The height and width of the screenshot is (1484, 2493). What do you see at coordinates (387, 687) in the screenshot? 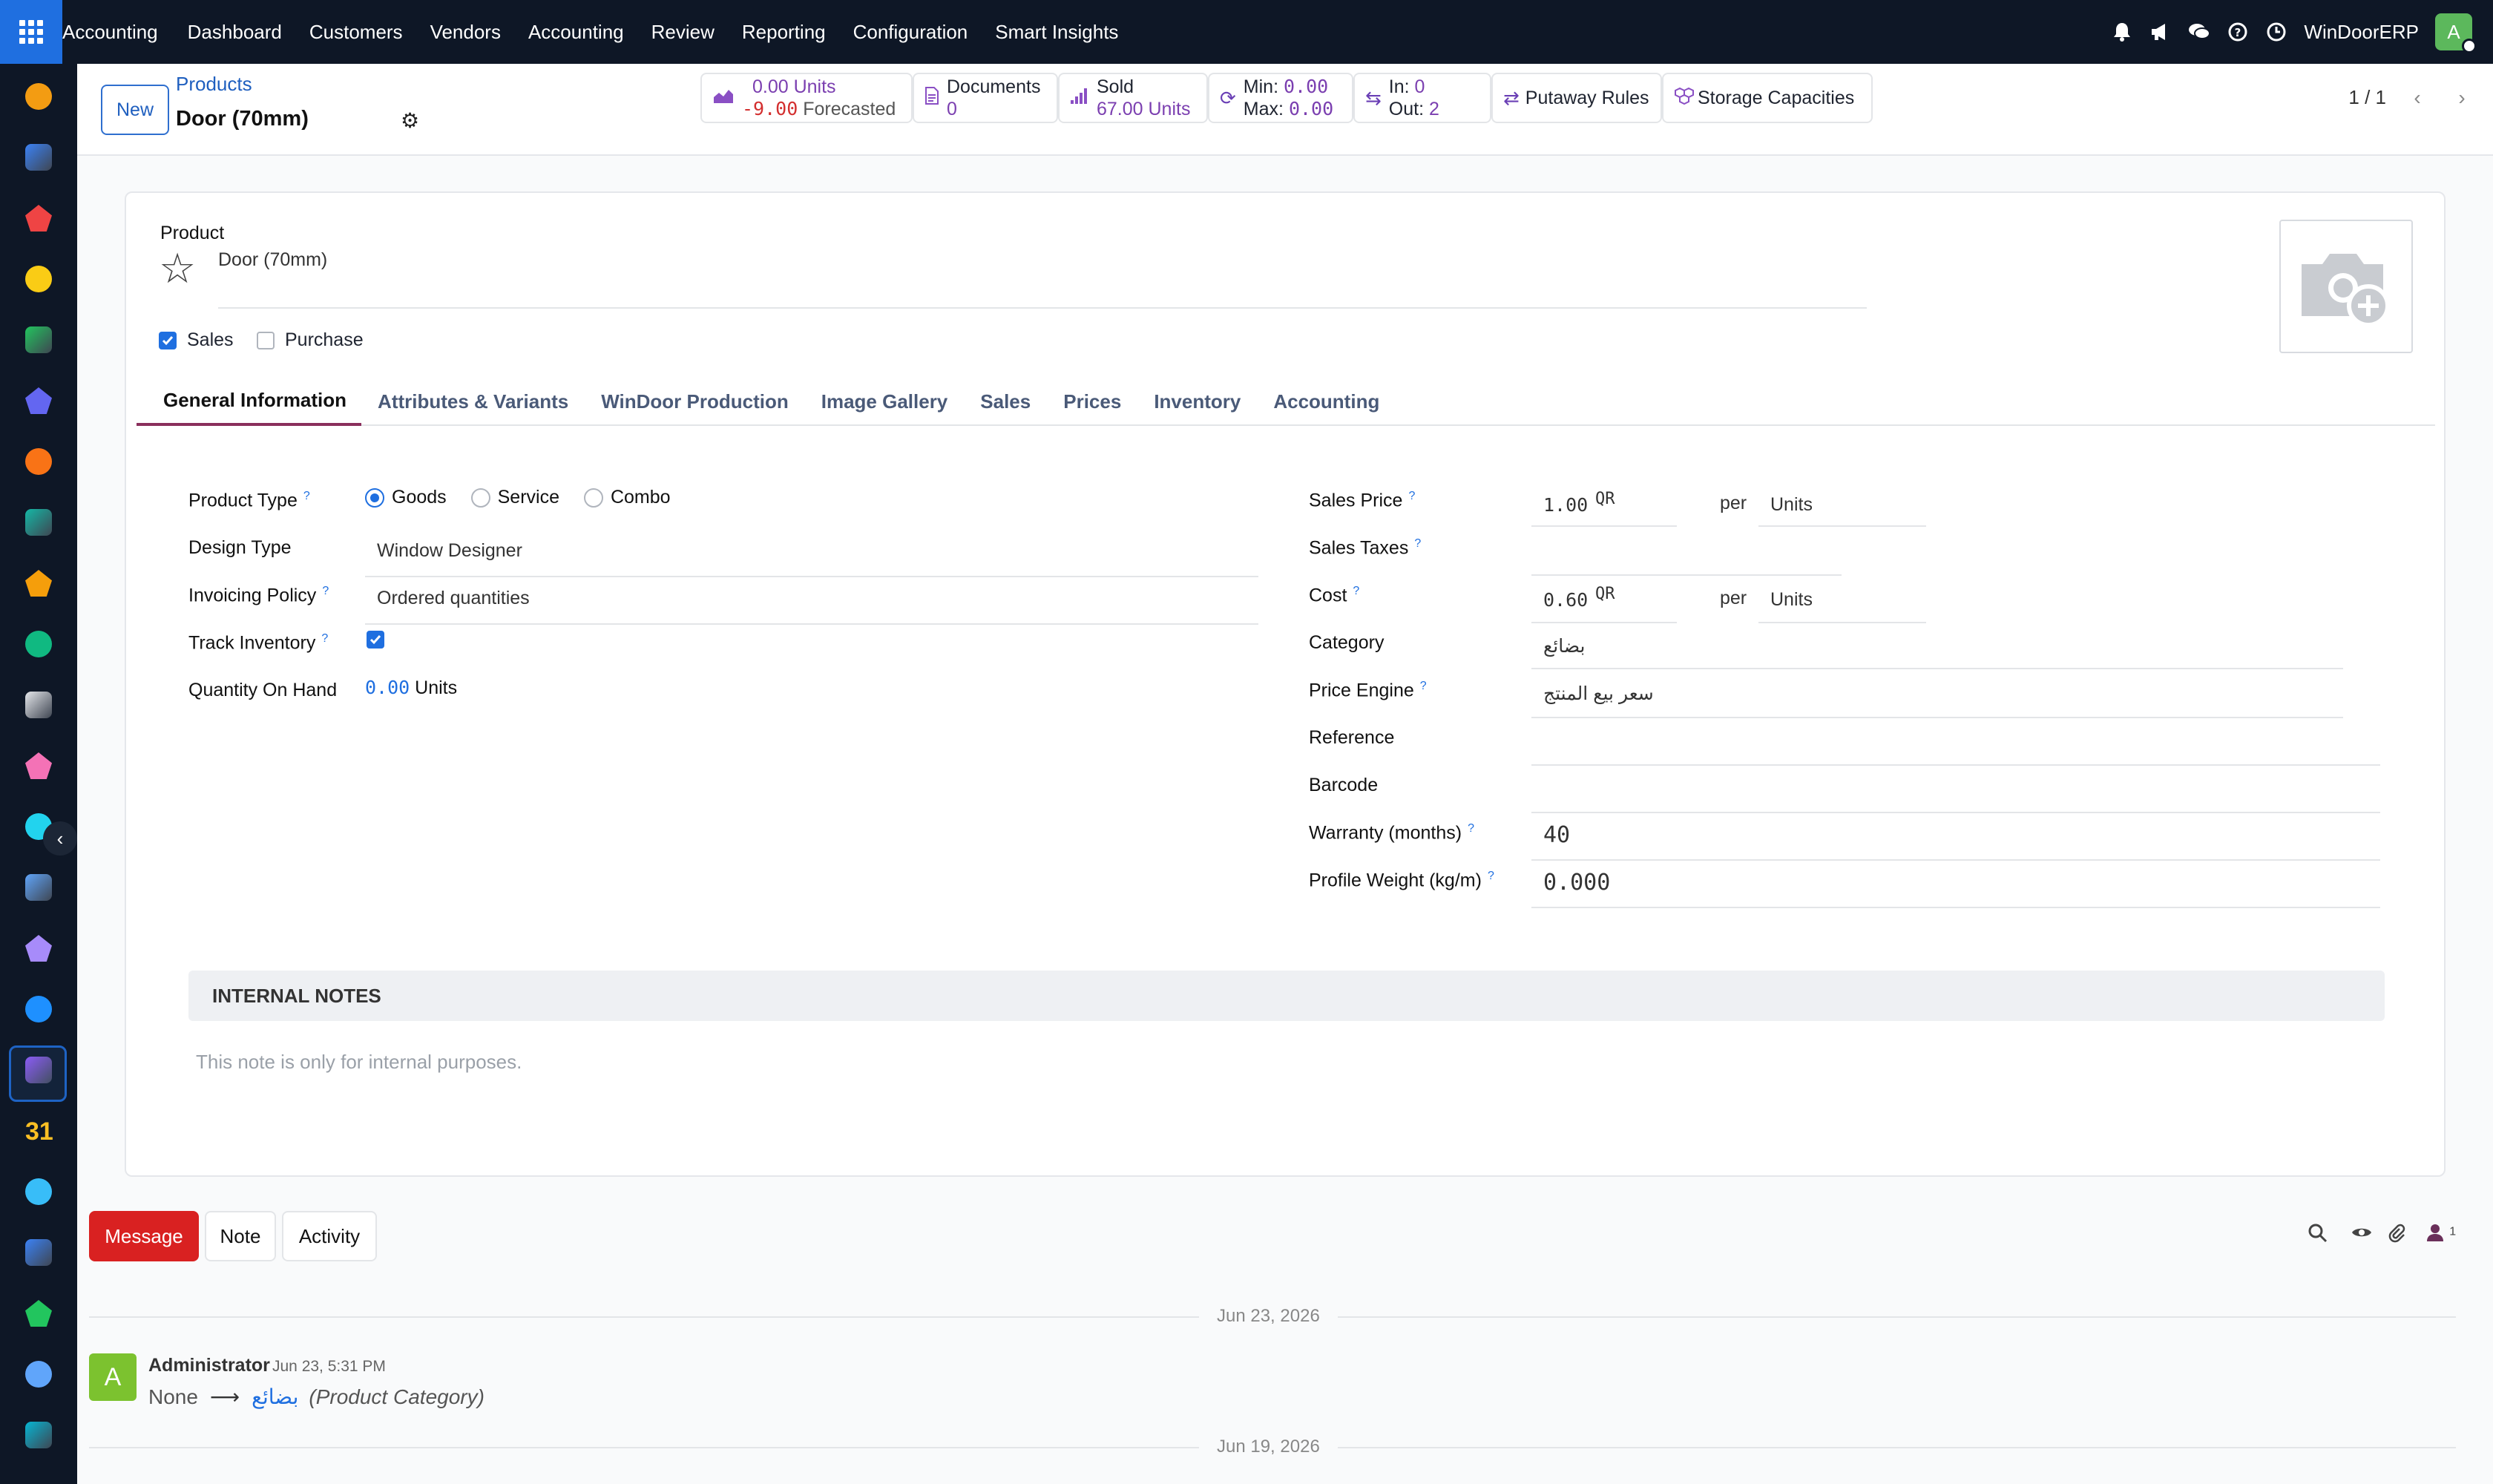
I see `qty-on-hand-number: 0.00` at bounding box center [387, 687].